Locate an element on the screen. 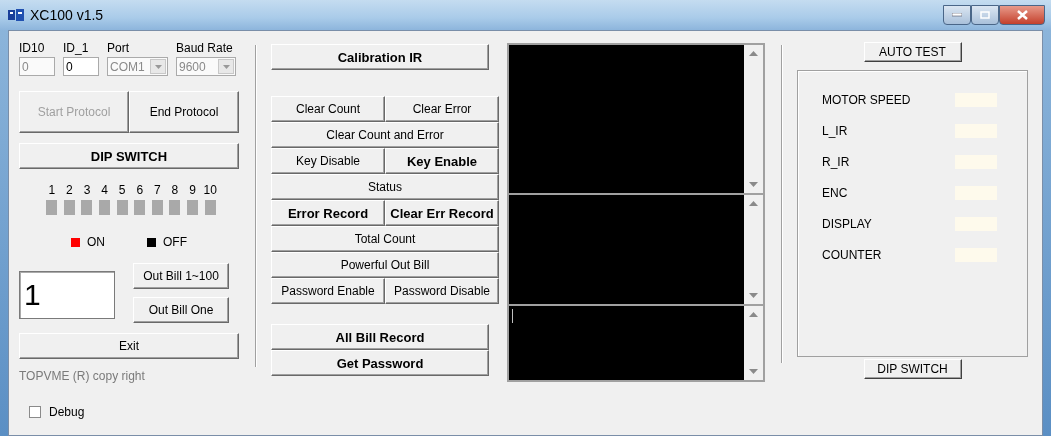 The width and height of the screenshot is (1051, 436). command-button: Key Enable is located at coordinates (442, 161).